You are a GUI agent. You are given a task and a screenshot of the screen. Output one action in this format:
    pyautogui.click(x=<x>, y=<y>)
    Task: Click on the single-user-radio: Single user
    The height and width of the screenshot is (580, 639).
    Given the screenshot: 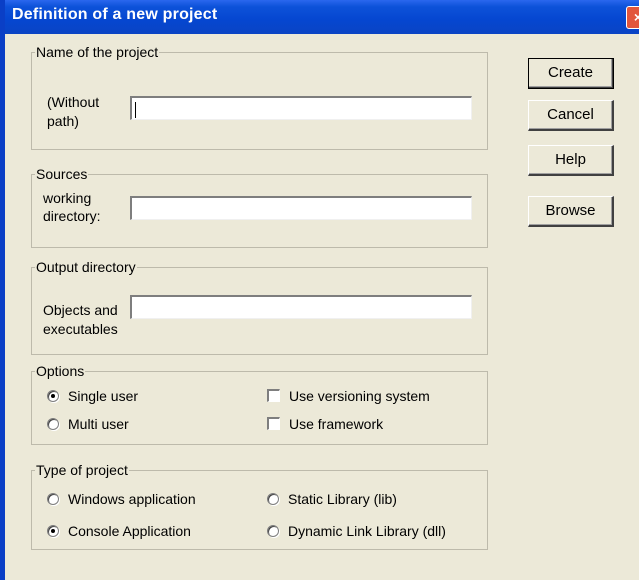 What is the action you would take?
    pyautogui.click(x=92, y=396)
    